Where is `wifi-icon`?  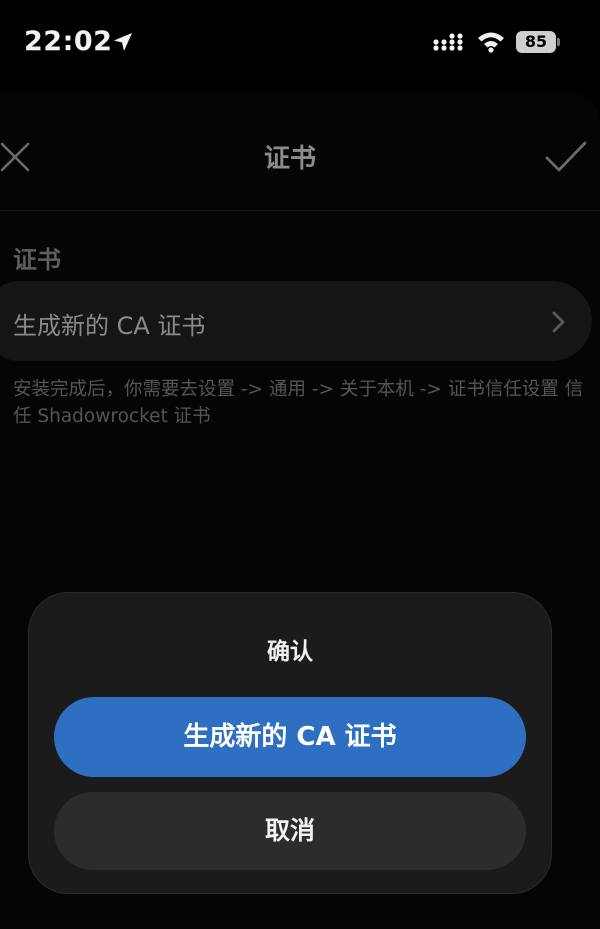 wifi-icon is located at coordinates (491, 42).